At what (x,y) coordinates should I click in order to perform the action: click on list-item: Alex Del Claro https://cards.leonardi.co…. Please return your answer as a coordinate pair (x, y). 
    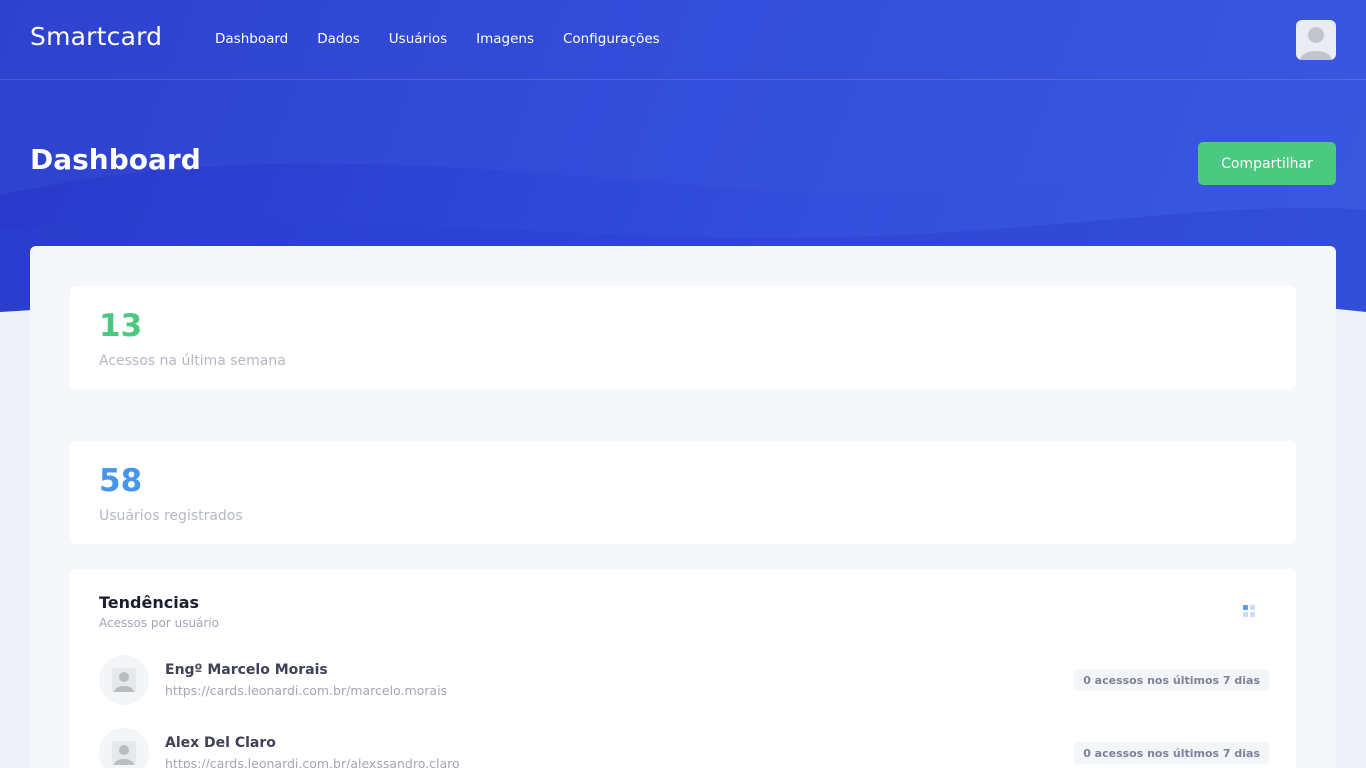
    Looking at the image, I should click on (684, 748).